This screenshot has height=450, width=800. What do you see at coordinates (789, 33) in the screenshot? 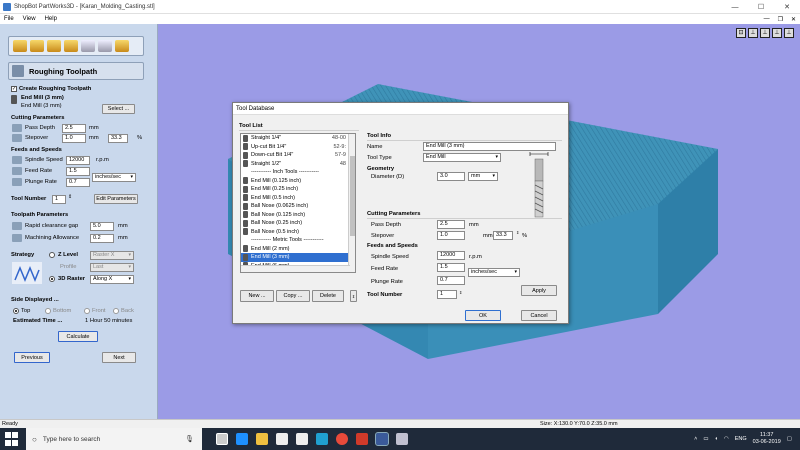
I see `view-side-icon: ⊥` at bounding box center [789, 33].